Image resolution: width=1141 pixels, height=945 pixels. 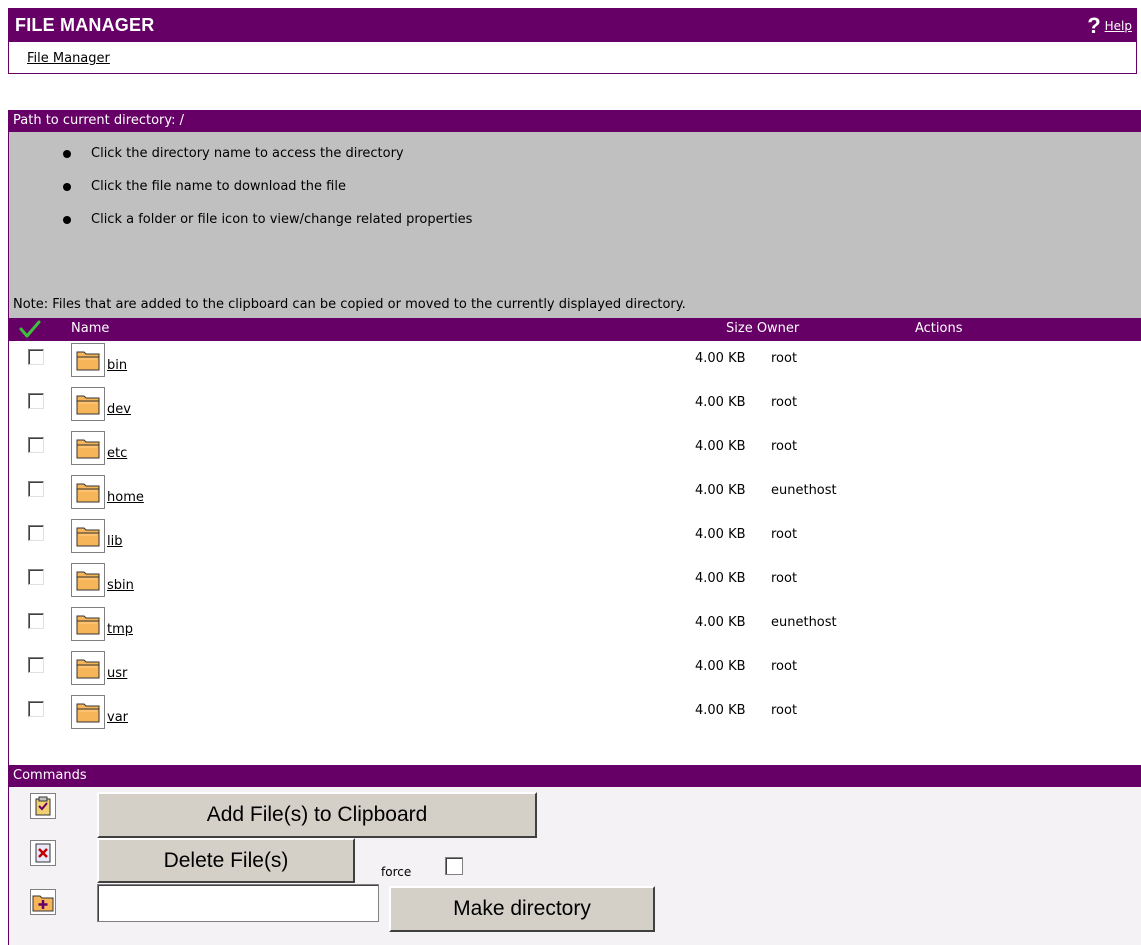 What do you see at coordinates (43, 806) in the screenshot?
I see `clipboard-icon` at bounding box center [43, 806].